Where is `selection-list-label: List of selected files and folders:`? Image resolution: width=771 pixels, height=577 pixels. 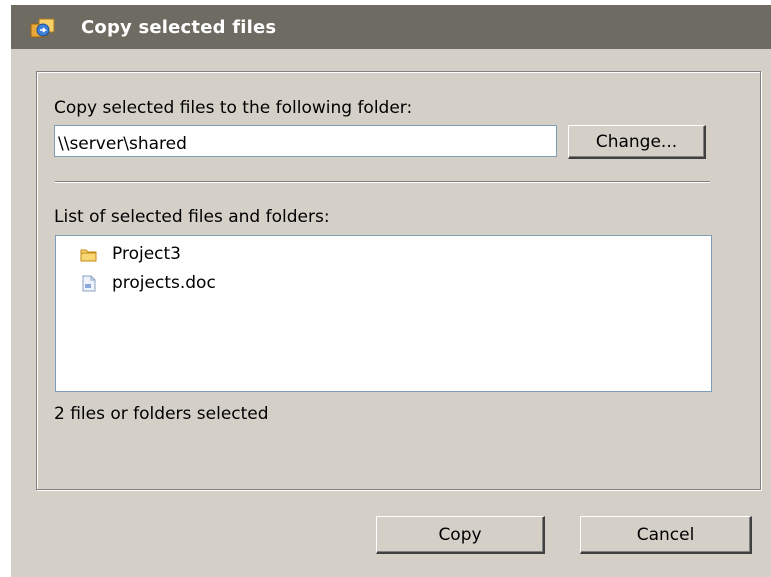 selection-list-label: List of selected files and folders: is located at coordinates (192, 217).